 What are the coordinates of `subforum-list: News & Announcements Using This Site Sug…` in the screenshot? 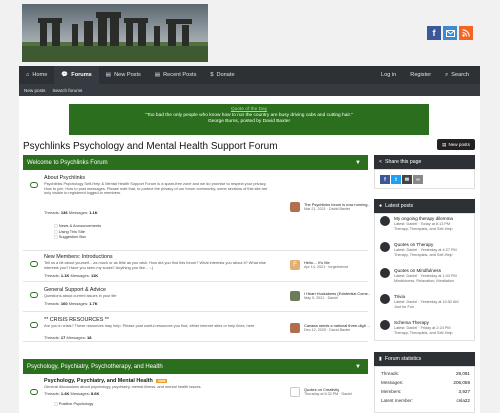 It's located at (77, 231).